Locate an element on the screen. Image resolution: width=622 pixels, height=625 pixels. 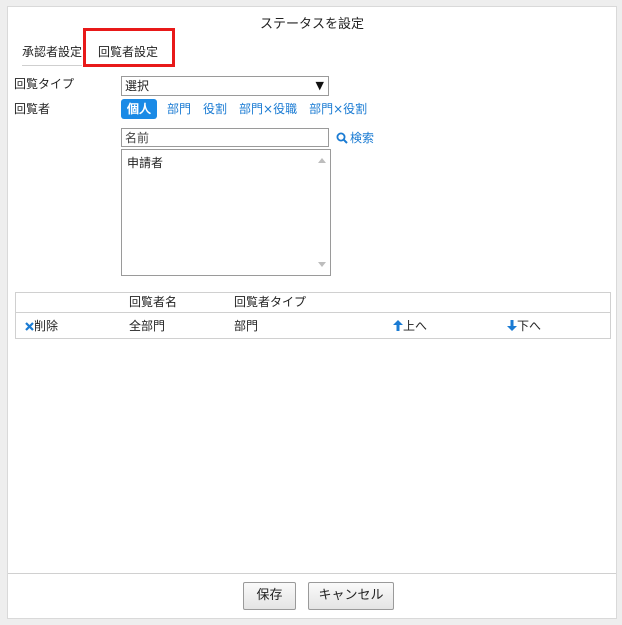
cancel-button: キャンセル is located at coordinates (351, 596).